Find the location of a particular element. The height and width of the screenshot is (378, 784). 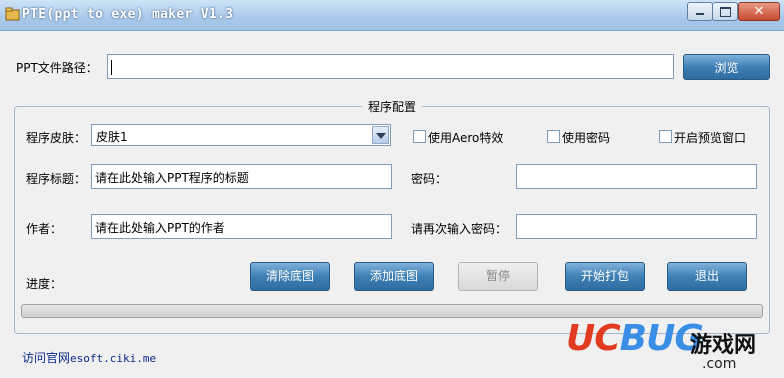

program-title-input: 请在此处输入PPT程序的标题 is located at coordinates (241, 176).